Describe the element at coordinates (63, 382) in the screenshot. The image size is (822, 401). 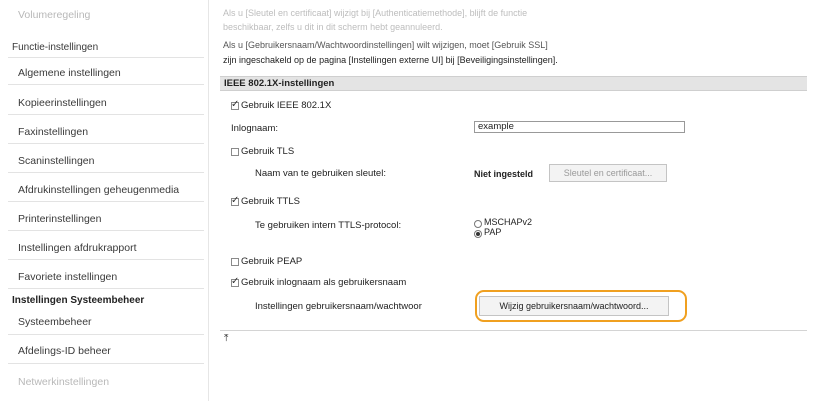
I see `sidebar-item-netwerkinstellingen: Netwerkinstellingen` at that location.